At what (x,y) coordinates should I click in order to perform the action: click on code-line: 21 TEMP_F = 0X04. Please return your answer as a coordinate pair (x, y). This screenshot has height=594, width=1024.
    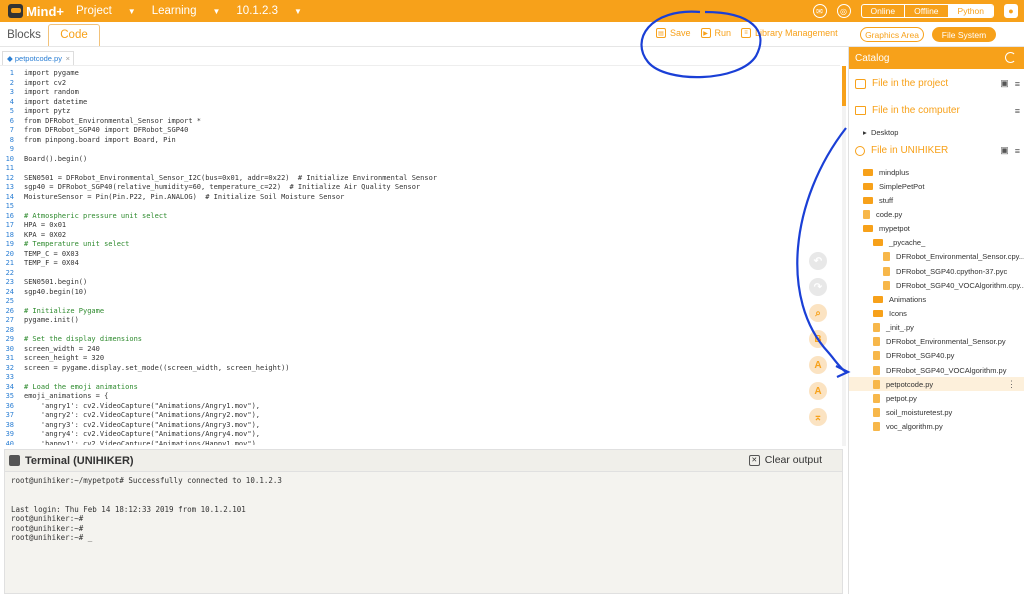
    Looking at the image, I should click on (420, 264).